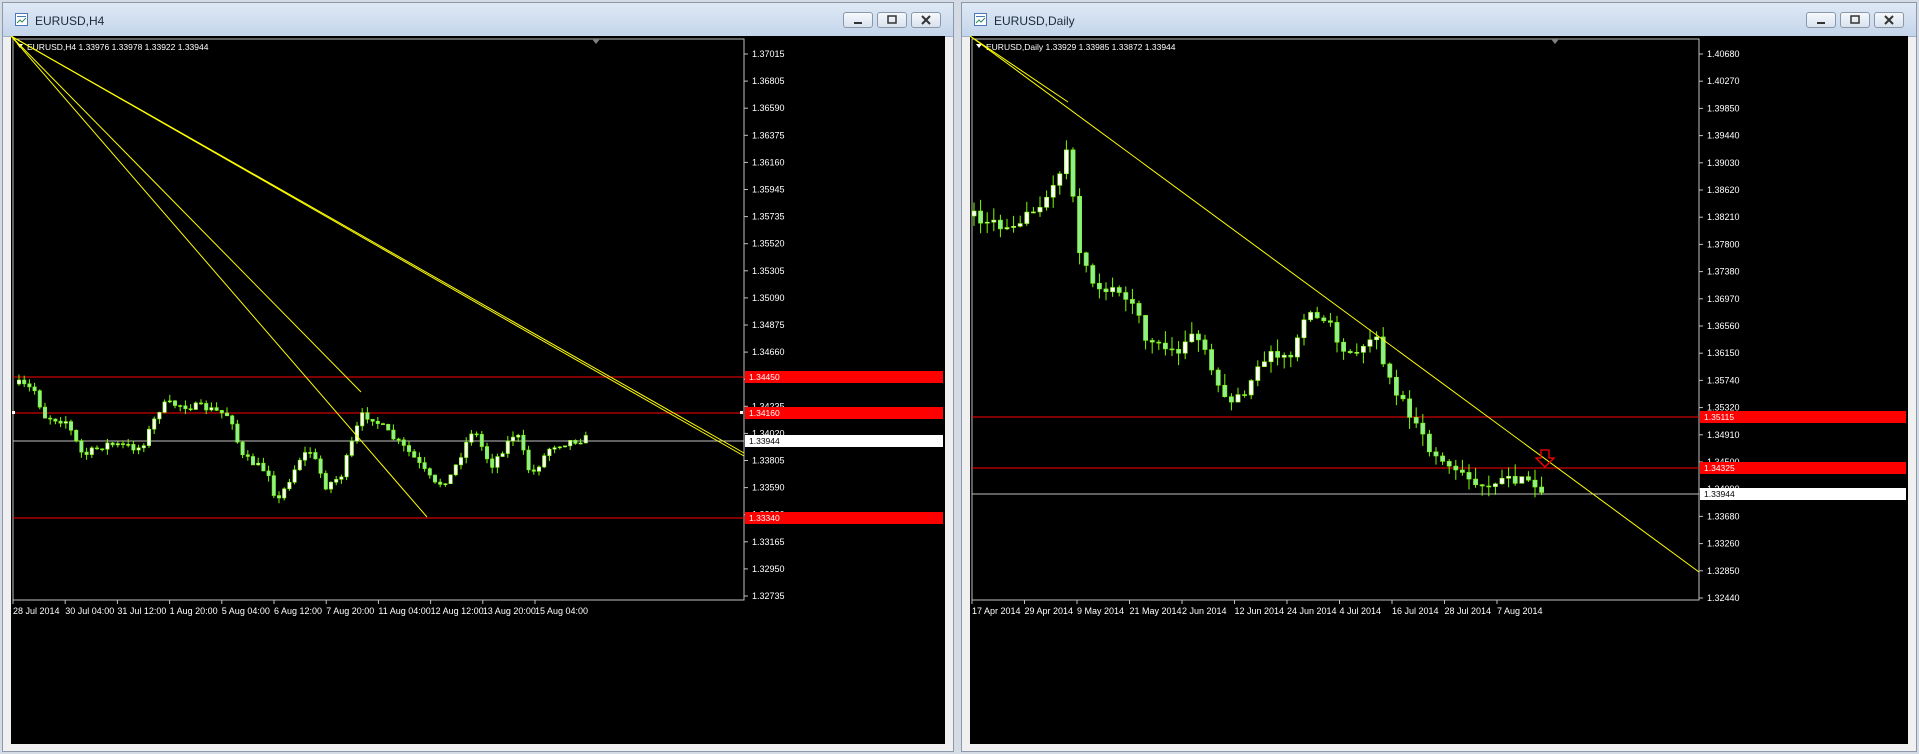 The image size is (1919, 754). Describe the element at coordinates (1260, 611) in the screenshot. I see `x-axis-tick-label: 12 Jun 2014` at that location.